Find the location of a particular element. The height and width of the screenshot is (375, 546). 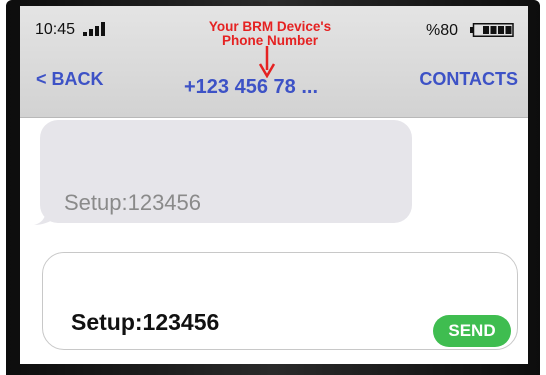

signal-bars-icon is located at coordinates (94, 29).